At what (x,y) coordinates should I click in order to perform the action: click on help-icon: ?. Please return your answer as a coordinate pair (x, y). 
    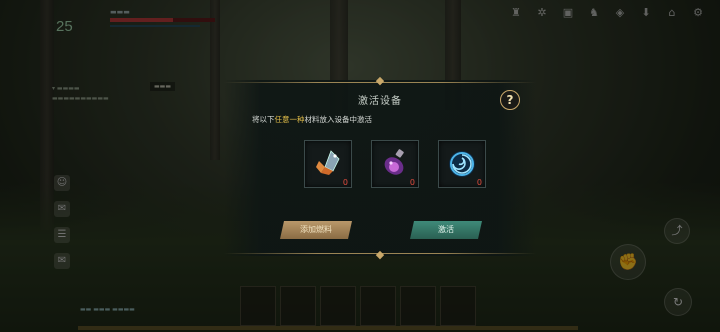
    Looking at the image, I should click on (510, 100).